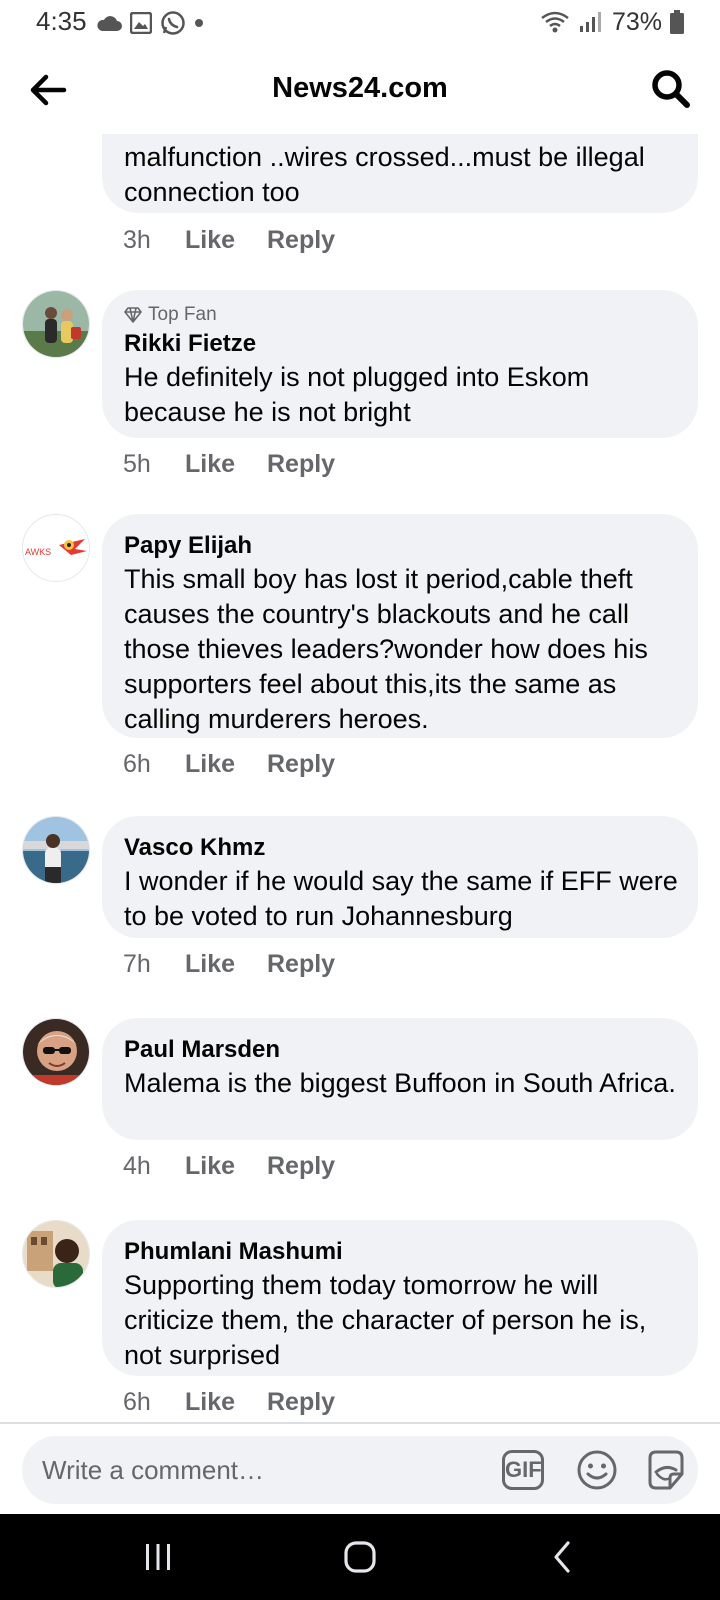  Describe the element at coordinates (590, 22) in the screenshot. I see `signal-icon` at that location.